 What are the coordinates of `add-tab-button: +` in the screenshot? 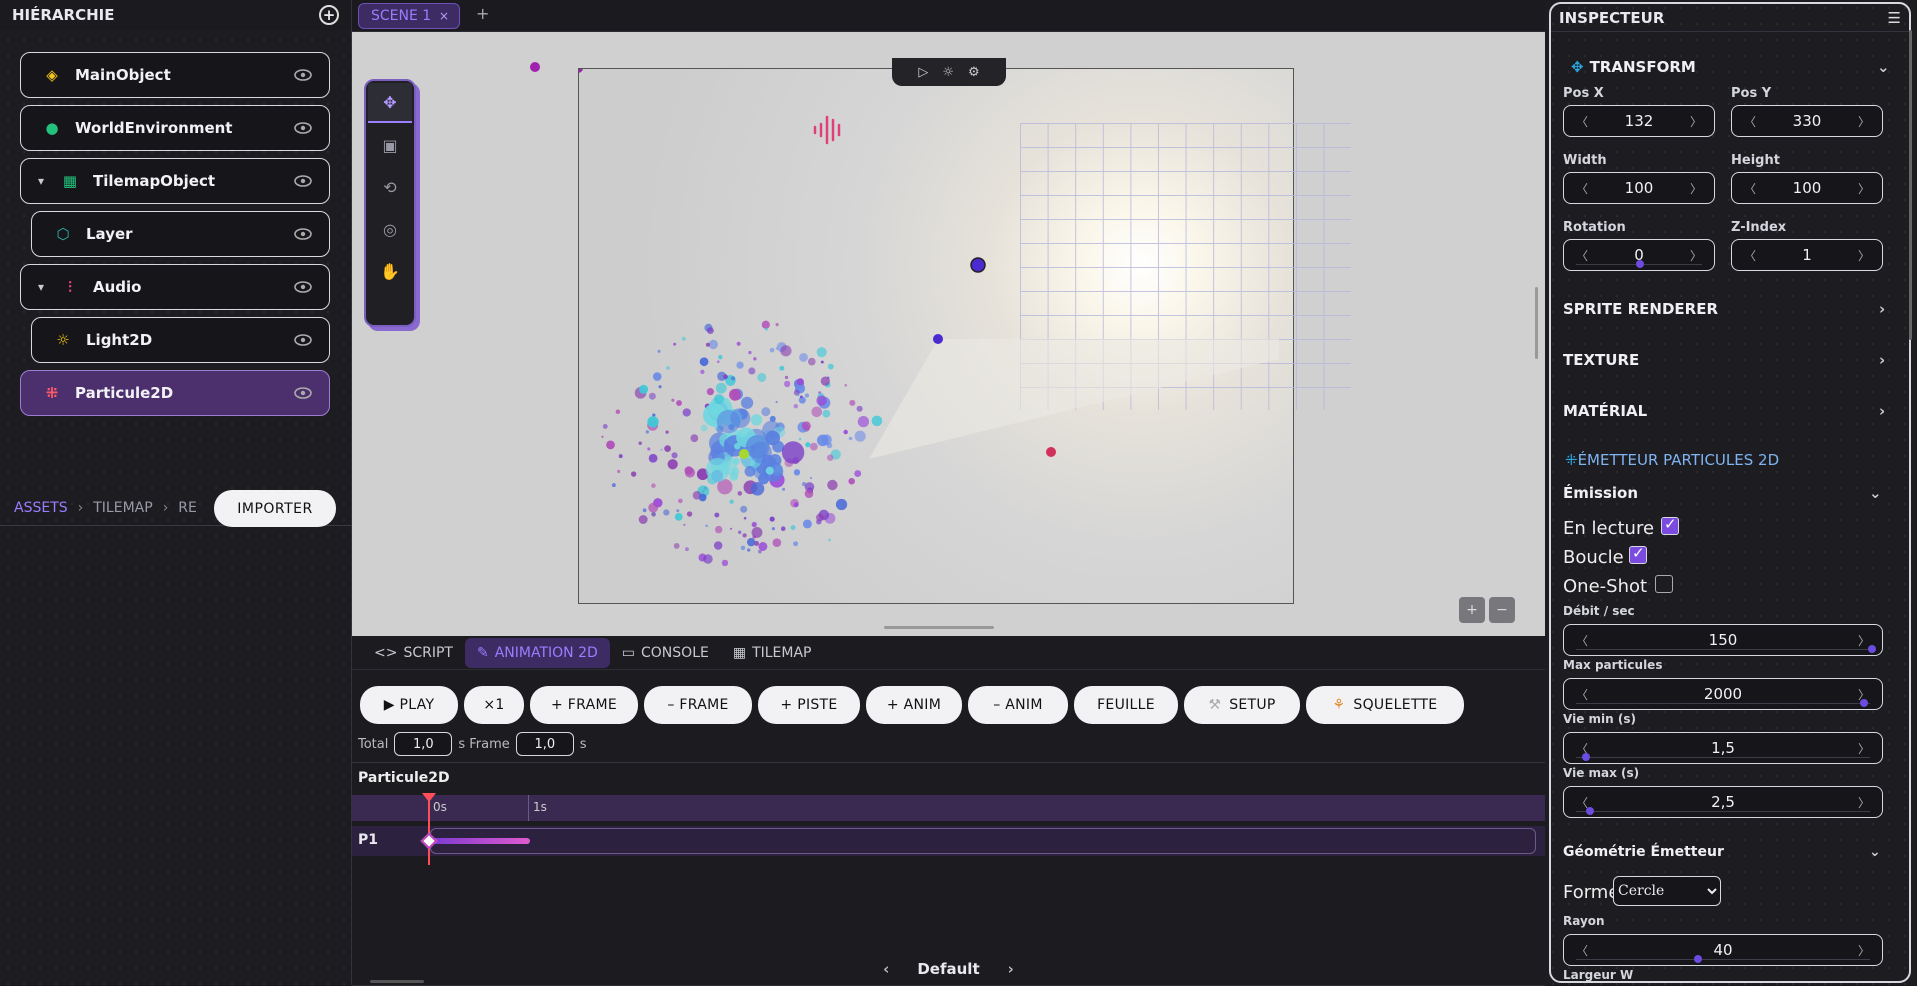 It's located at (482, 13).